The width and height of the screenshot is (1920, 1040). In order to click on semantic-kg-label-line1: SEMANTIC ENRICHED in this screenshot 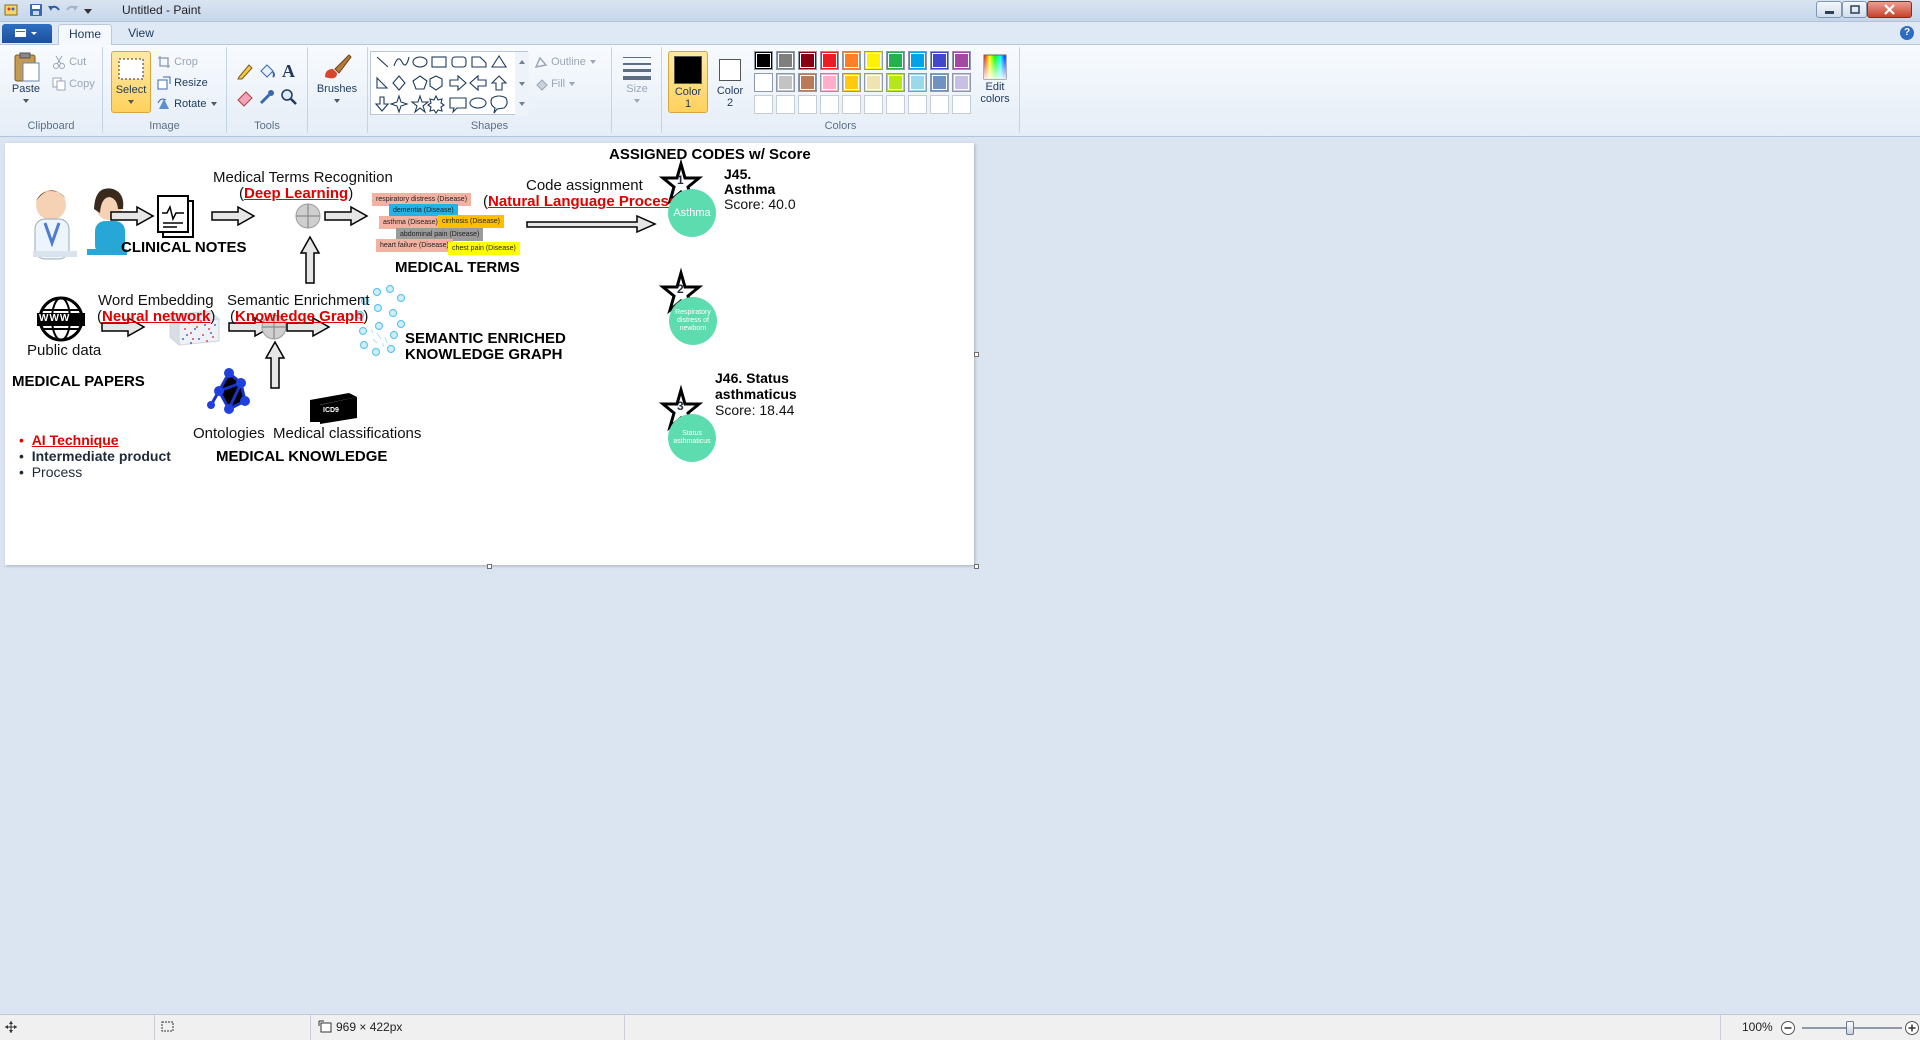, I will do `click(485, 338)`.